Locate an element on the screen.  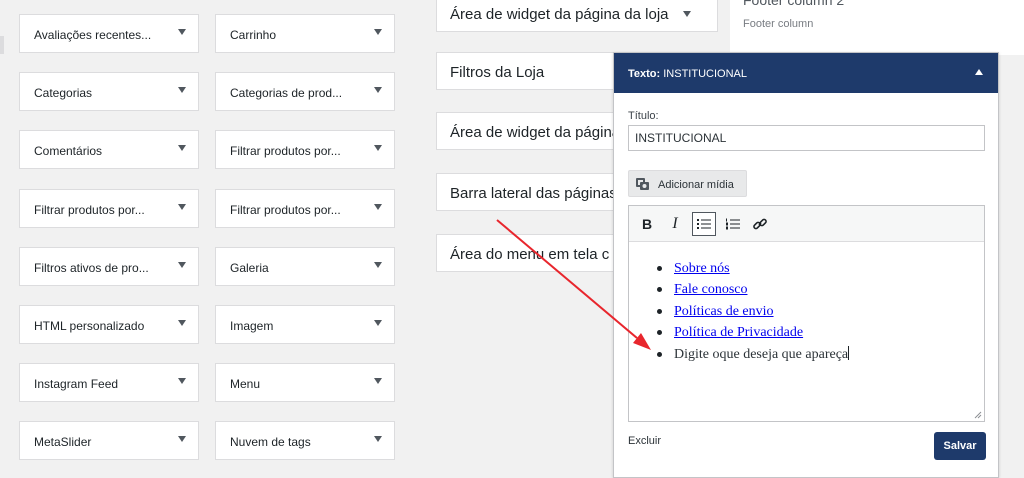
widget-nuvem-de-tags: Nuvem de tags is located at coordinates (305, 440).